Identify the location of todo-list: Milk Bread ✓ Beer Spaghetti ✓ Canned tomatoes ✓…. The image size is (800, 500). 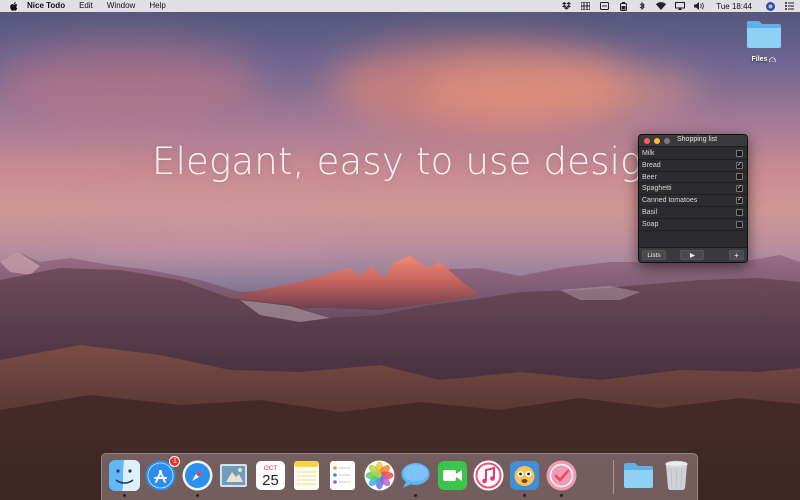
(693, 189).